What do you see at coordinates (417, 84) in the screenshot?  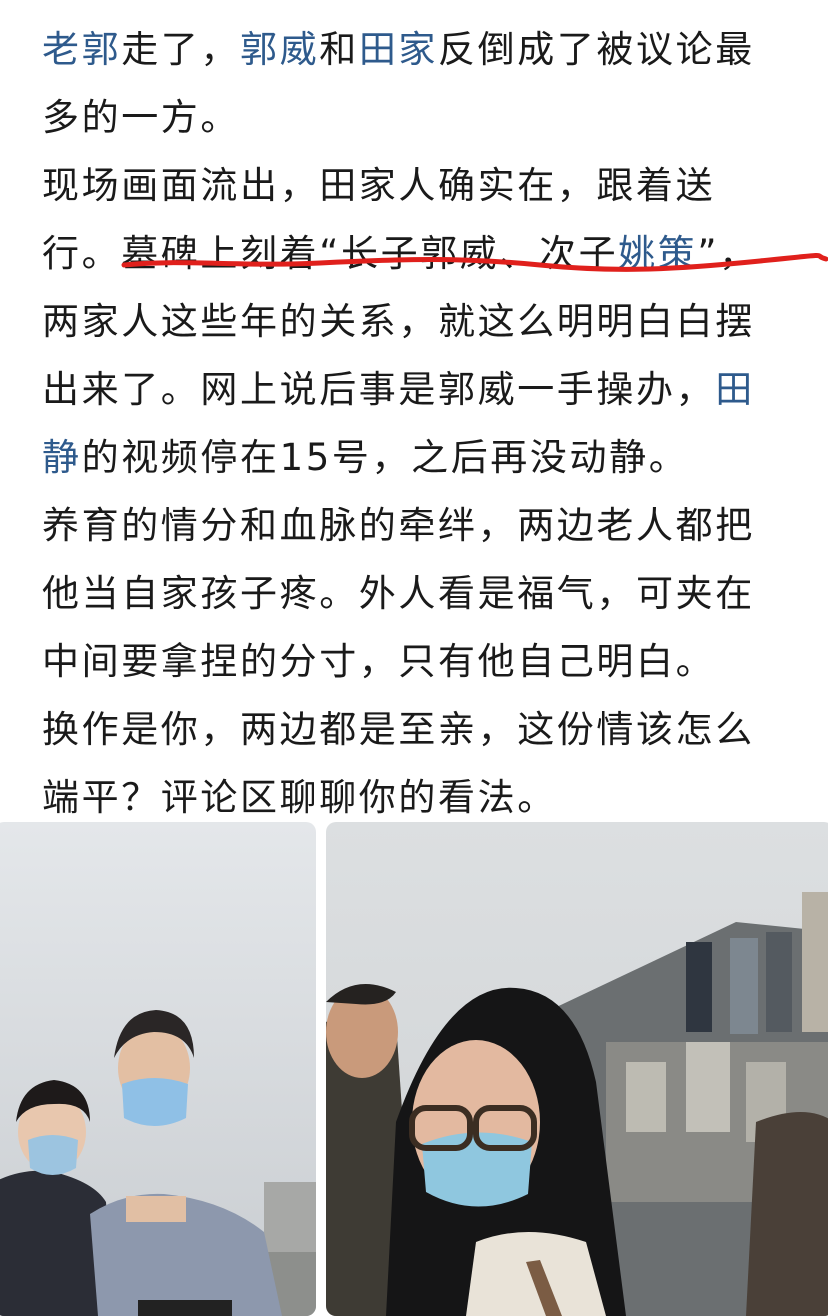 I see `paragraph-1: 老郭走了，郭威和田家反倒成了被议论最多的一方。` at bounding box center [417, 84].